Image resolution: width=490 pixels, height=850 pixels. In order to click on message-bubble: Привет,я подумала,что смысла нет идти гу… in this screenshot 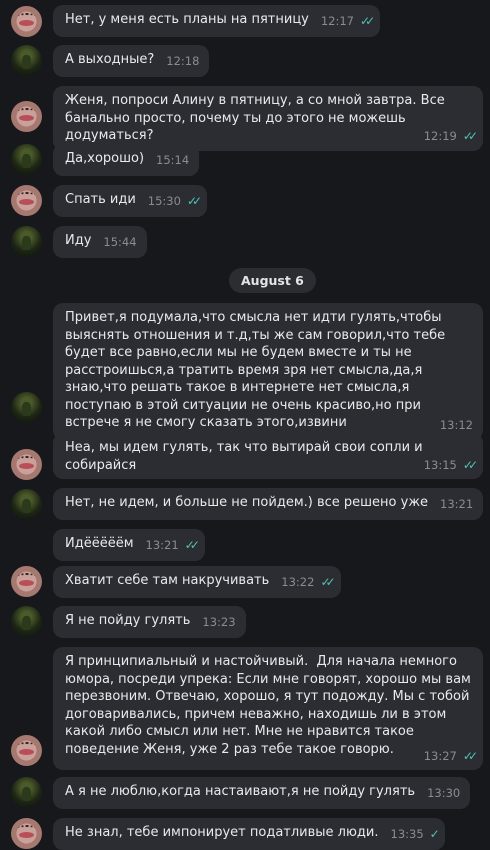, I will do `click(268, 371)`.